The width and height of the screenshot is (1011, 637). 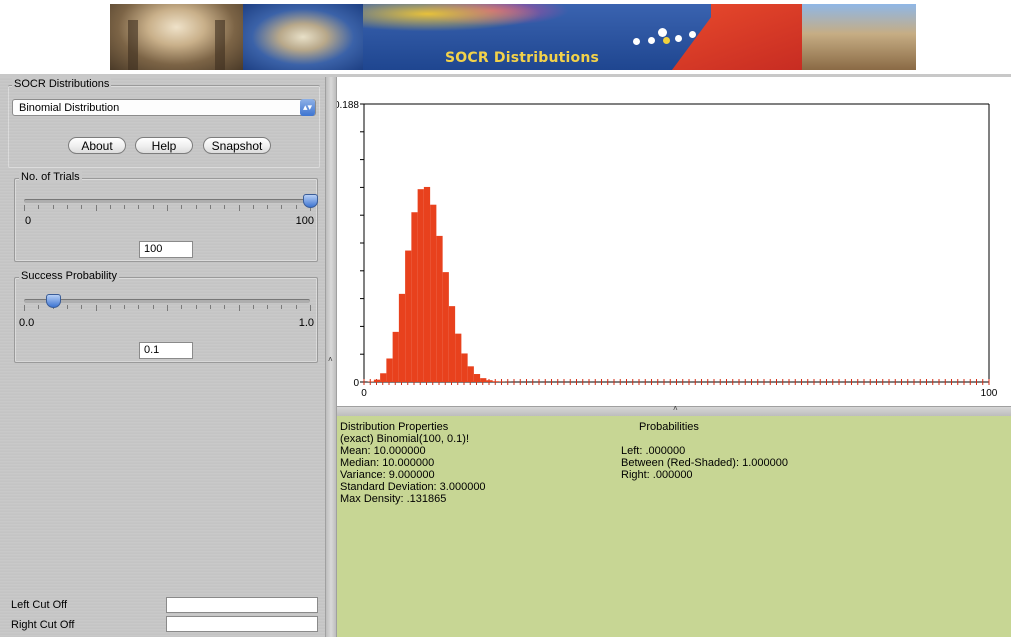 I want to click on trials-min-label: 0, so click(x=28, y=221).